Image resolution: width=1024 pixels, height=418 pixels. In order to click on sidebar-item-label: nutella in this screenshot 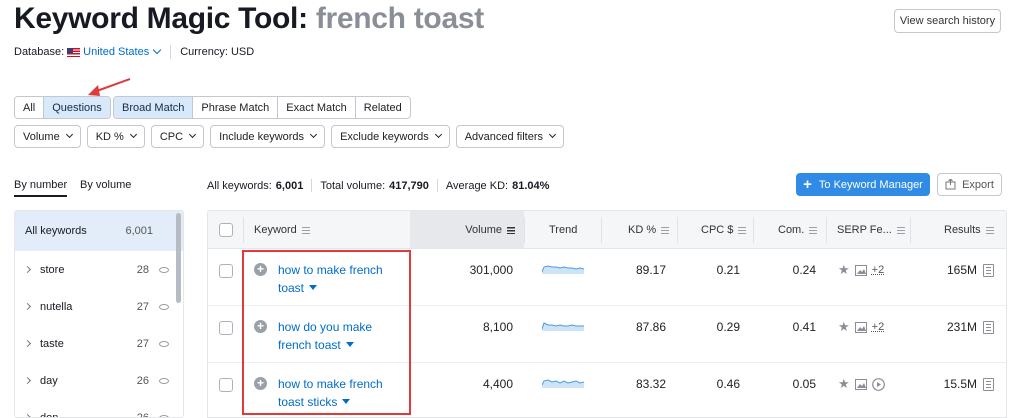, I will do `click(56, 306)`.